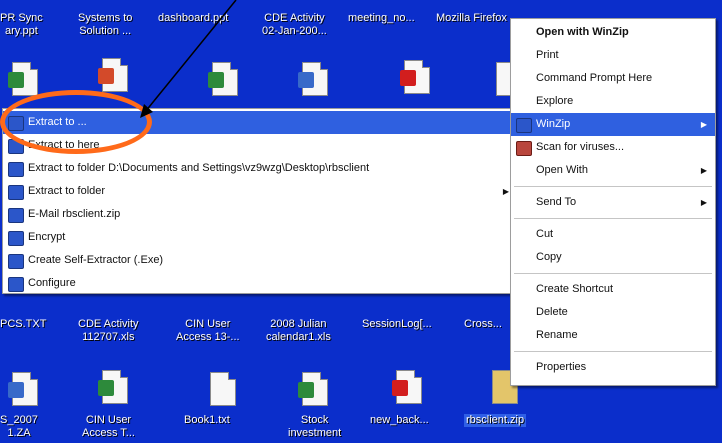  Describe the element at coordinates (188, 59) in the screenshot. I see `pointer-arrow-icon` at that location.